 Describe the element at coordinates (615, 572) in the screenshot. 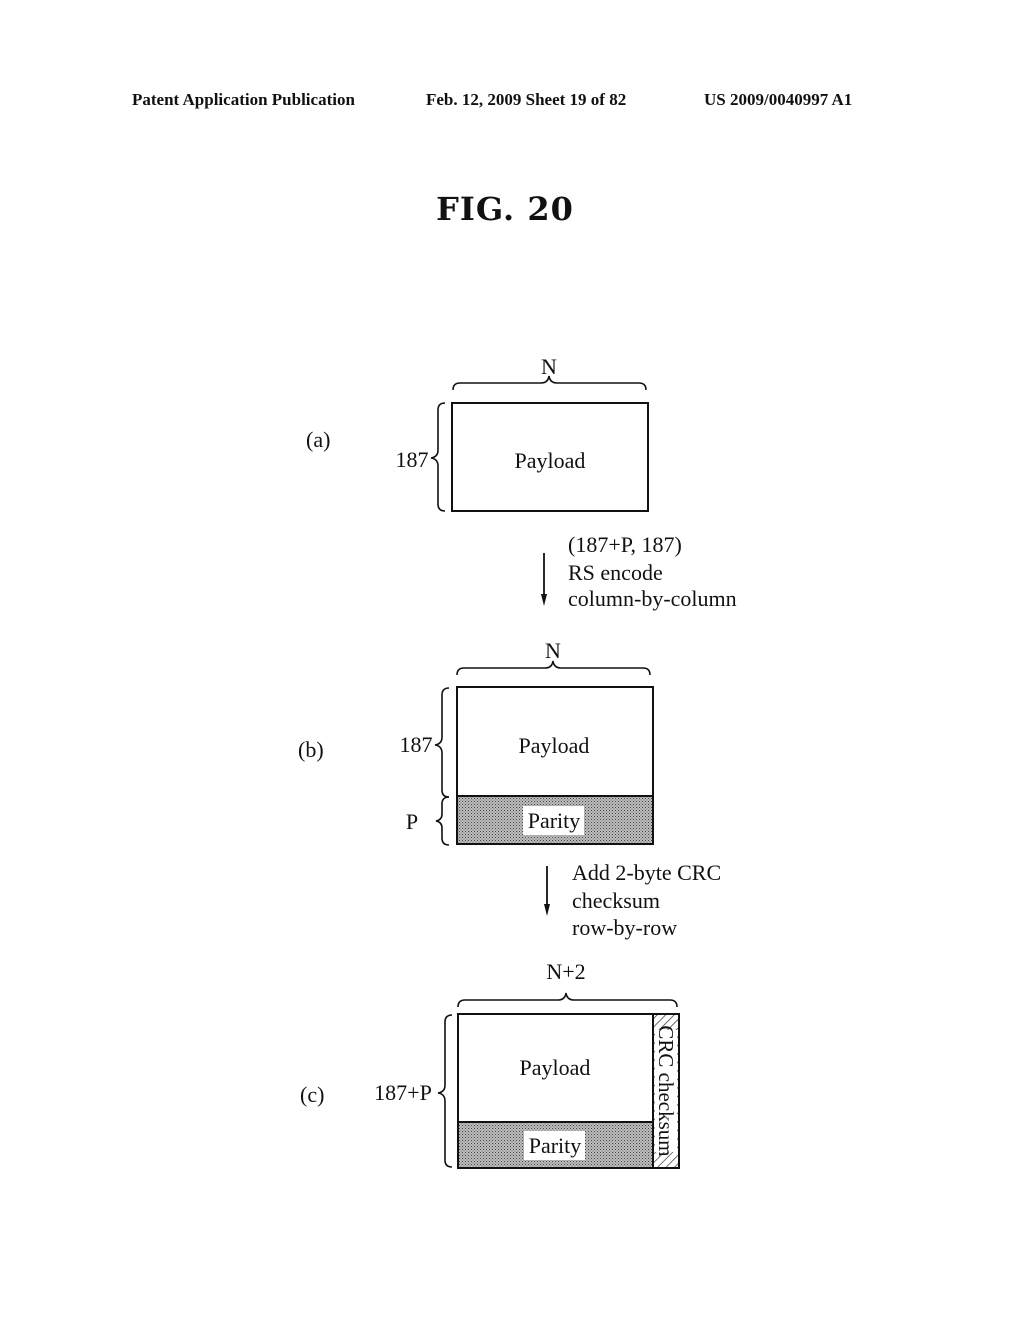

I see `step1-line-2: RS encode` at that location.